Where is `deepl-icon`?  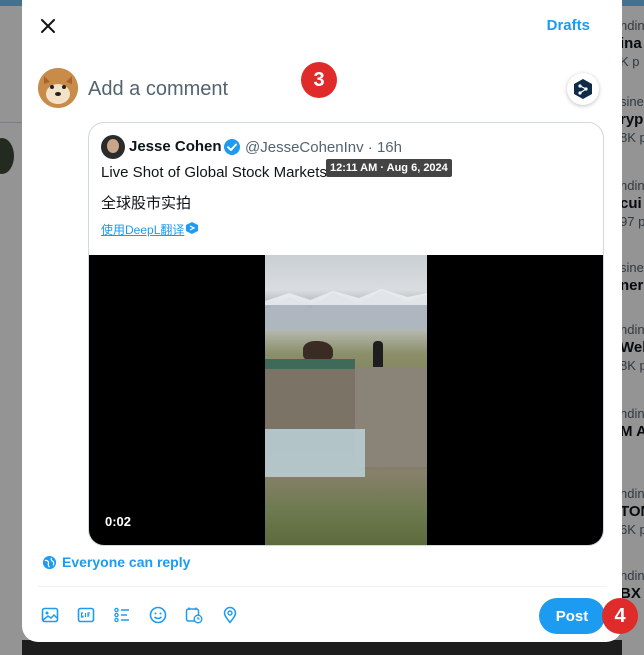
deepl-icon is located at coordinates (583, 89).